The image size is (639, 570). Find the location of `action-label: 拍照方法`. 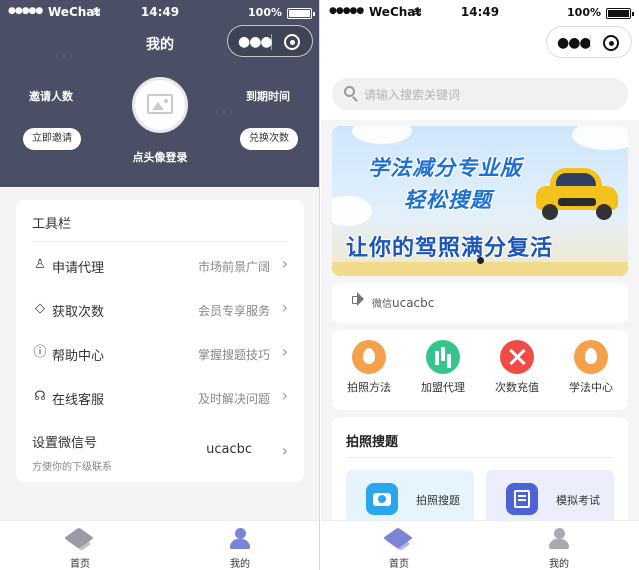

action-label: 拍照方法 is located at coordinates (369, 387).